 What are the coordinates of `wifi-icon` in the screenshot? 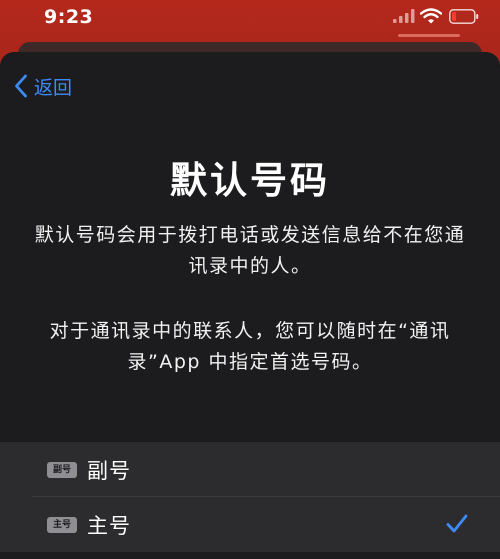 It's located at (431, 16).